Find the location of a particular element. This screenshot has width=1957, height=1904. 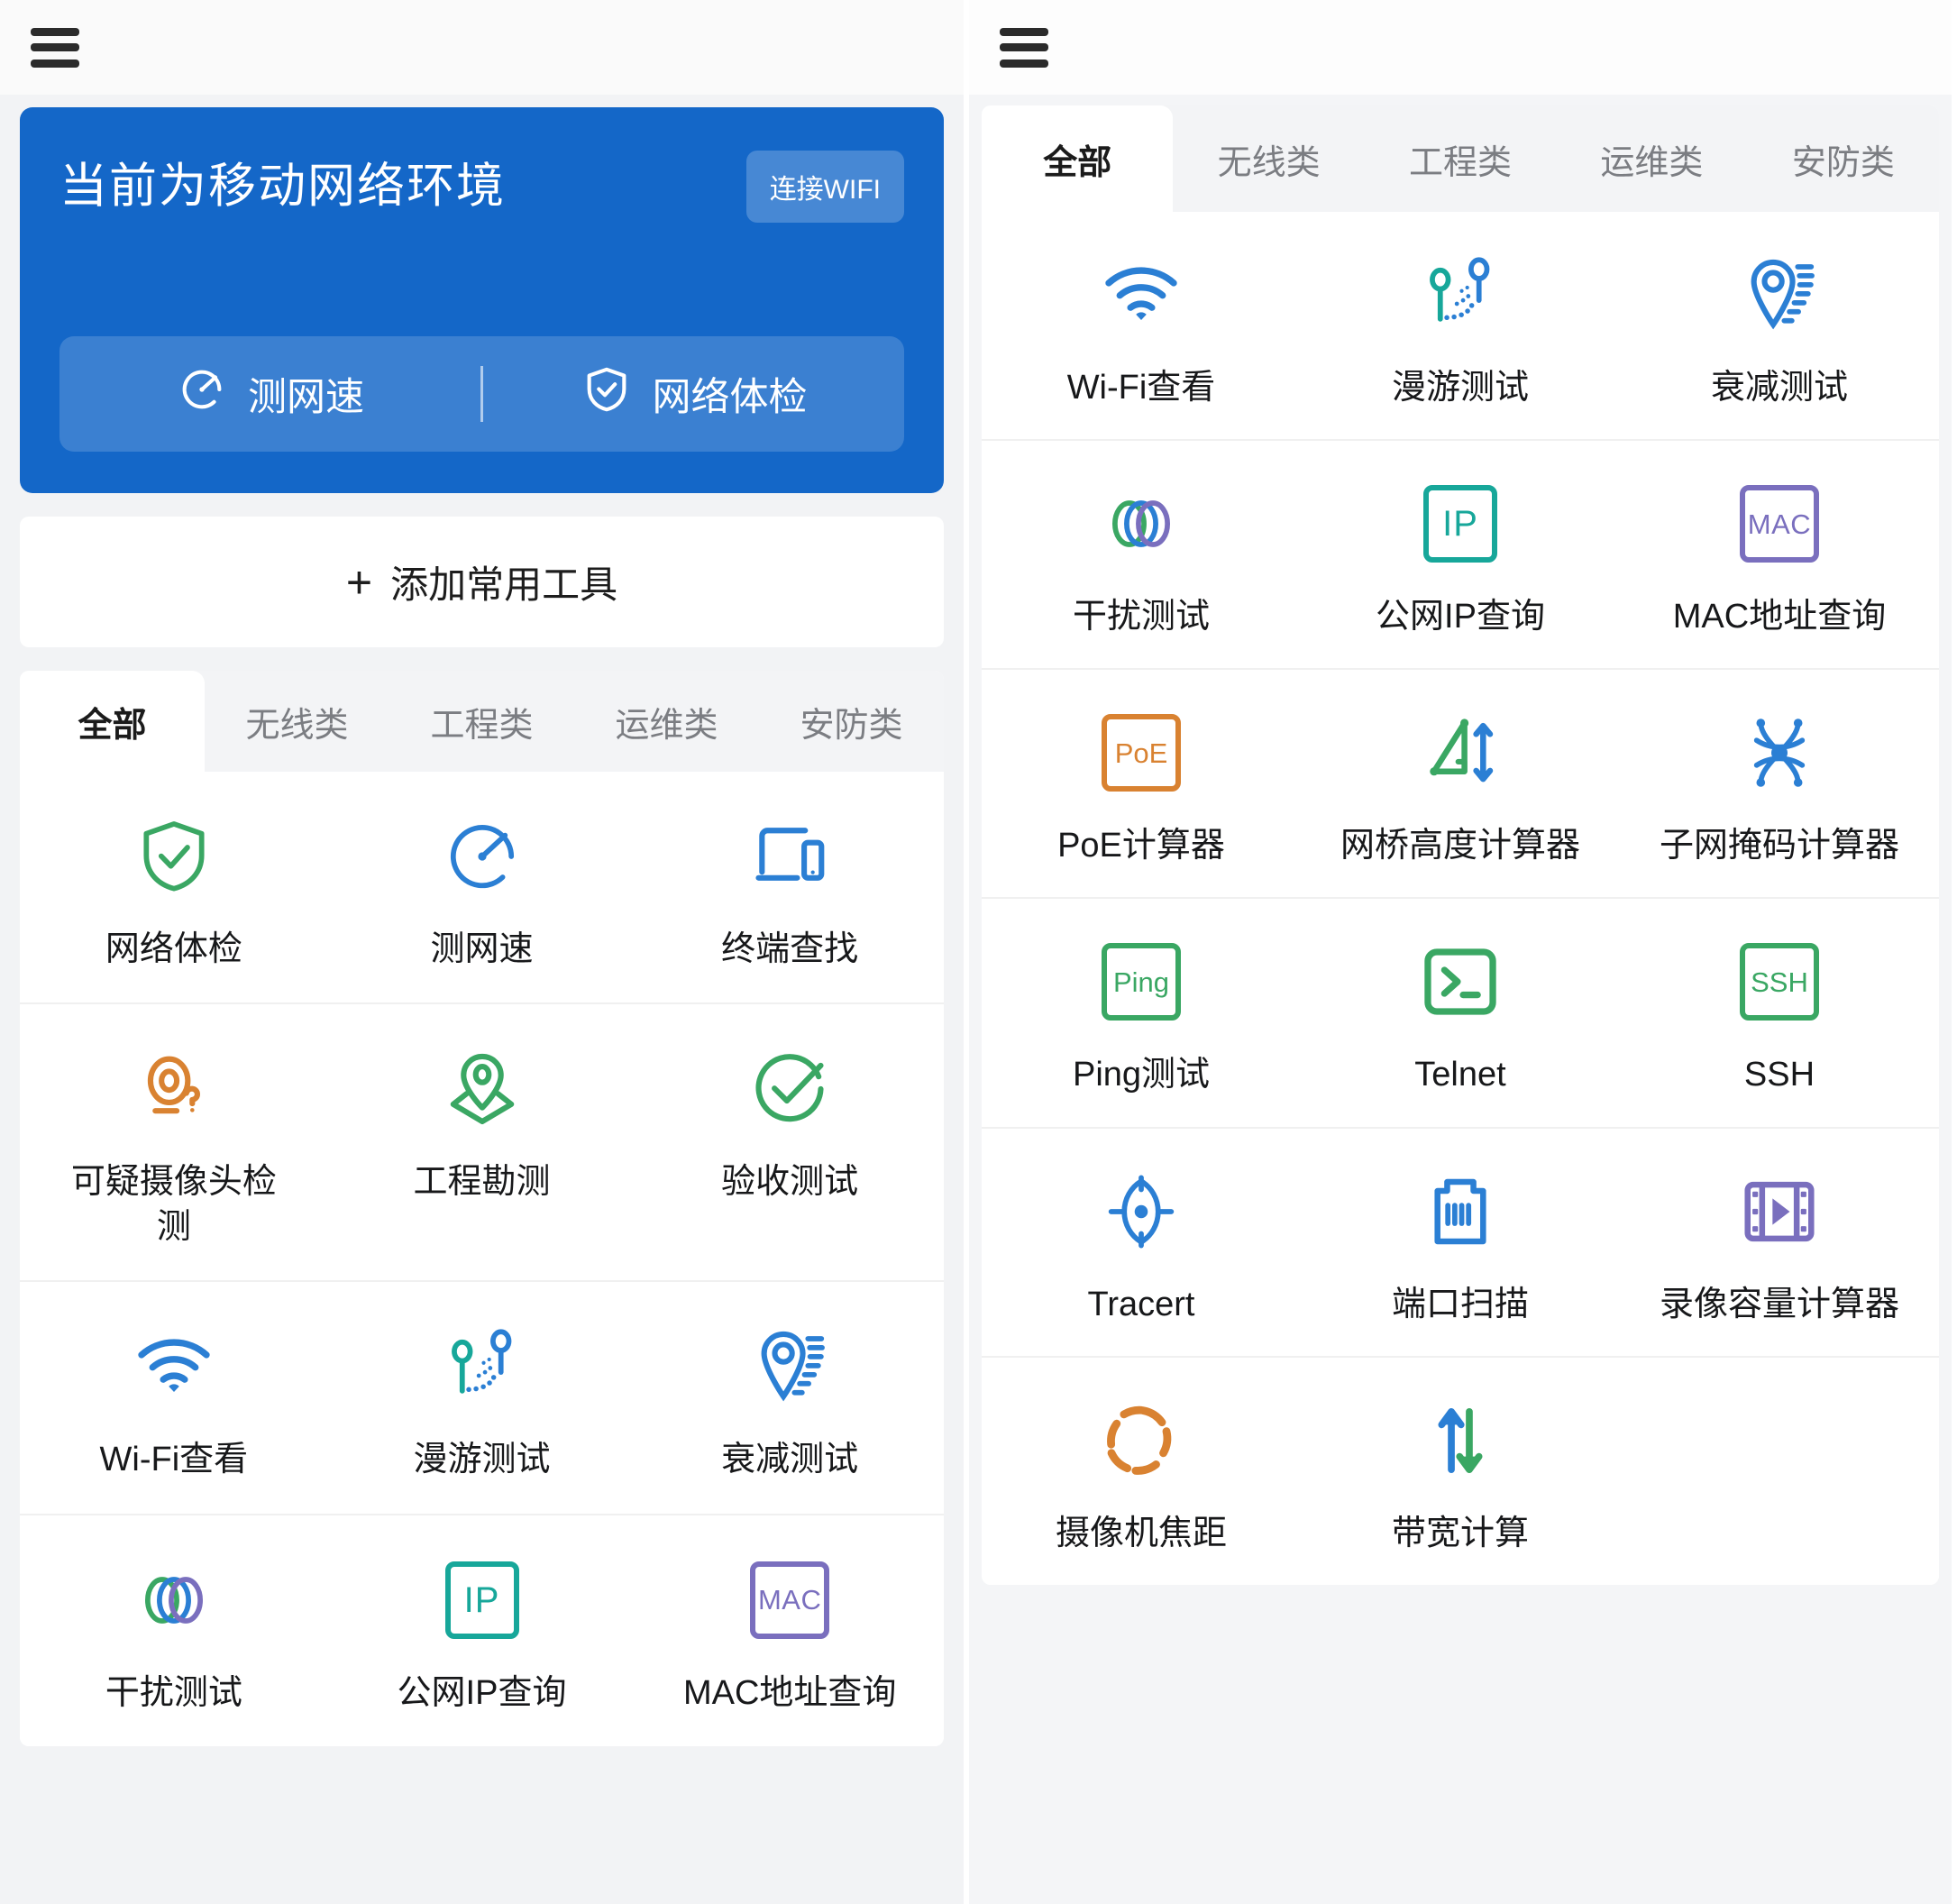

tool-bandwidth-calculator: 带宽计算 is located at coordinates (1461, 1471).